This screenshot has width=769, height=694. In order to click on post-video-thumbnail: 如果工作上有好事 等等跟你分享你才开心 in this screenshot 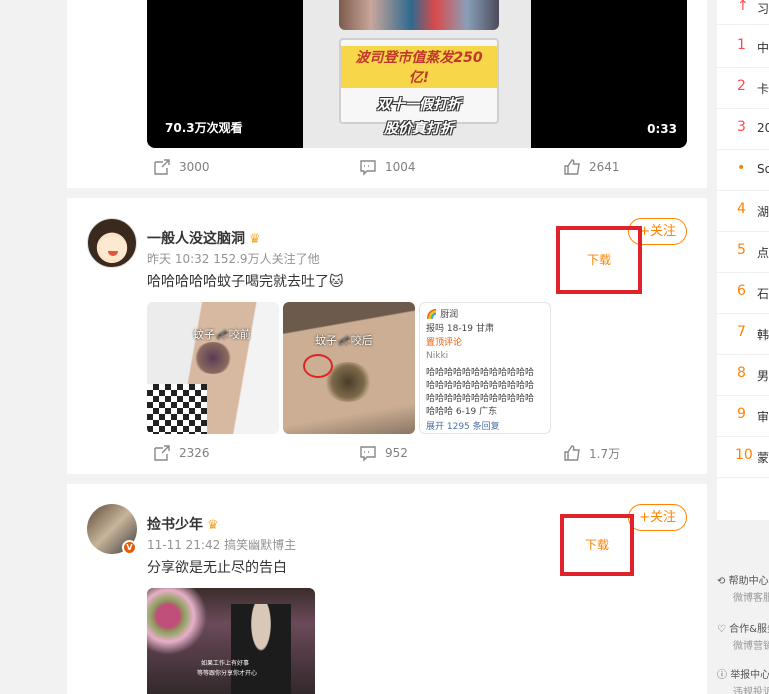, I will do `click(231, 641)`.